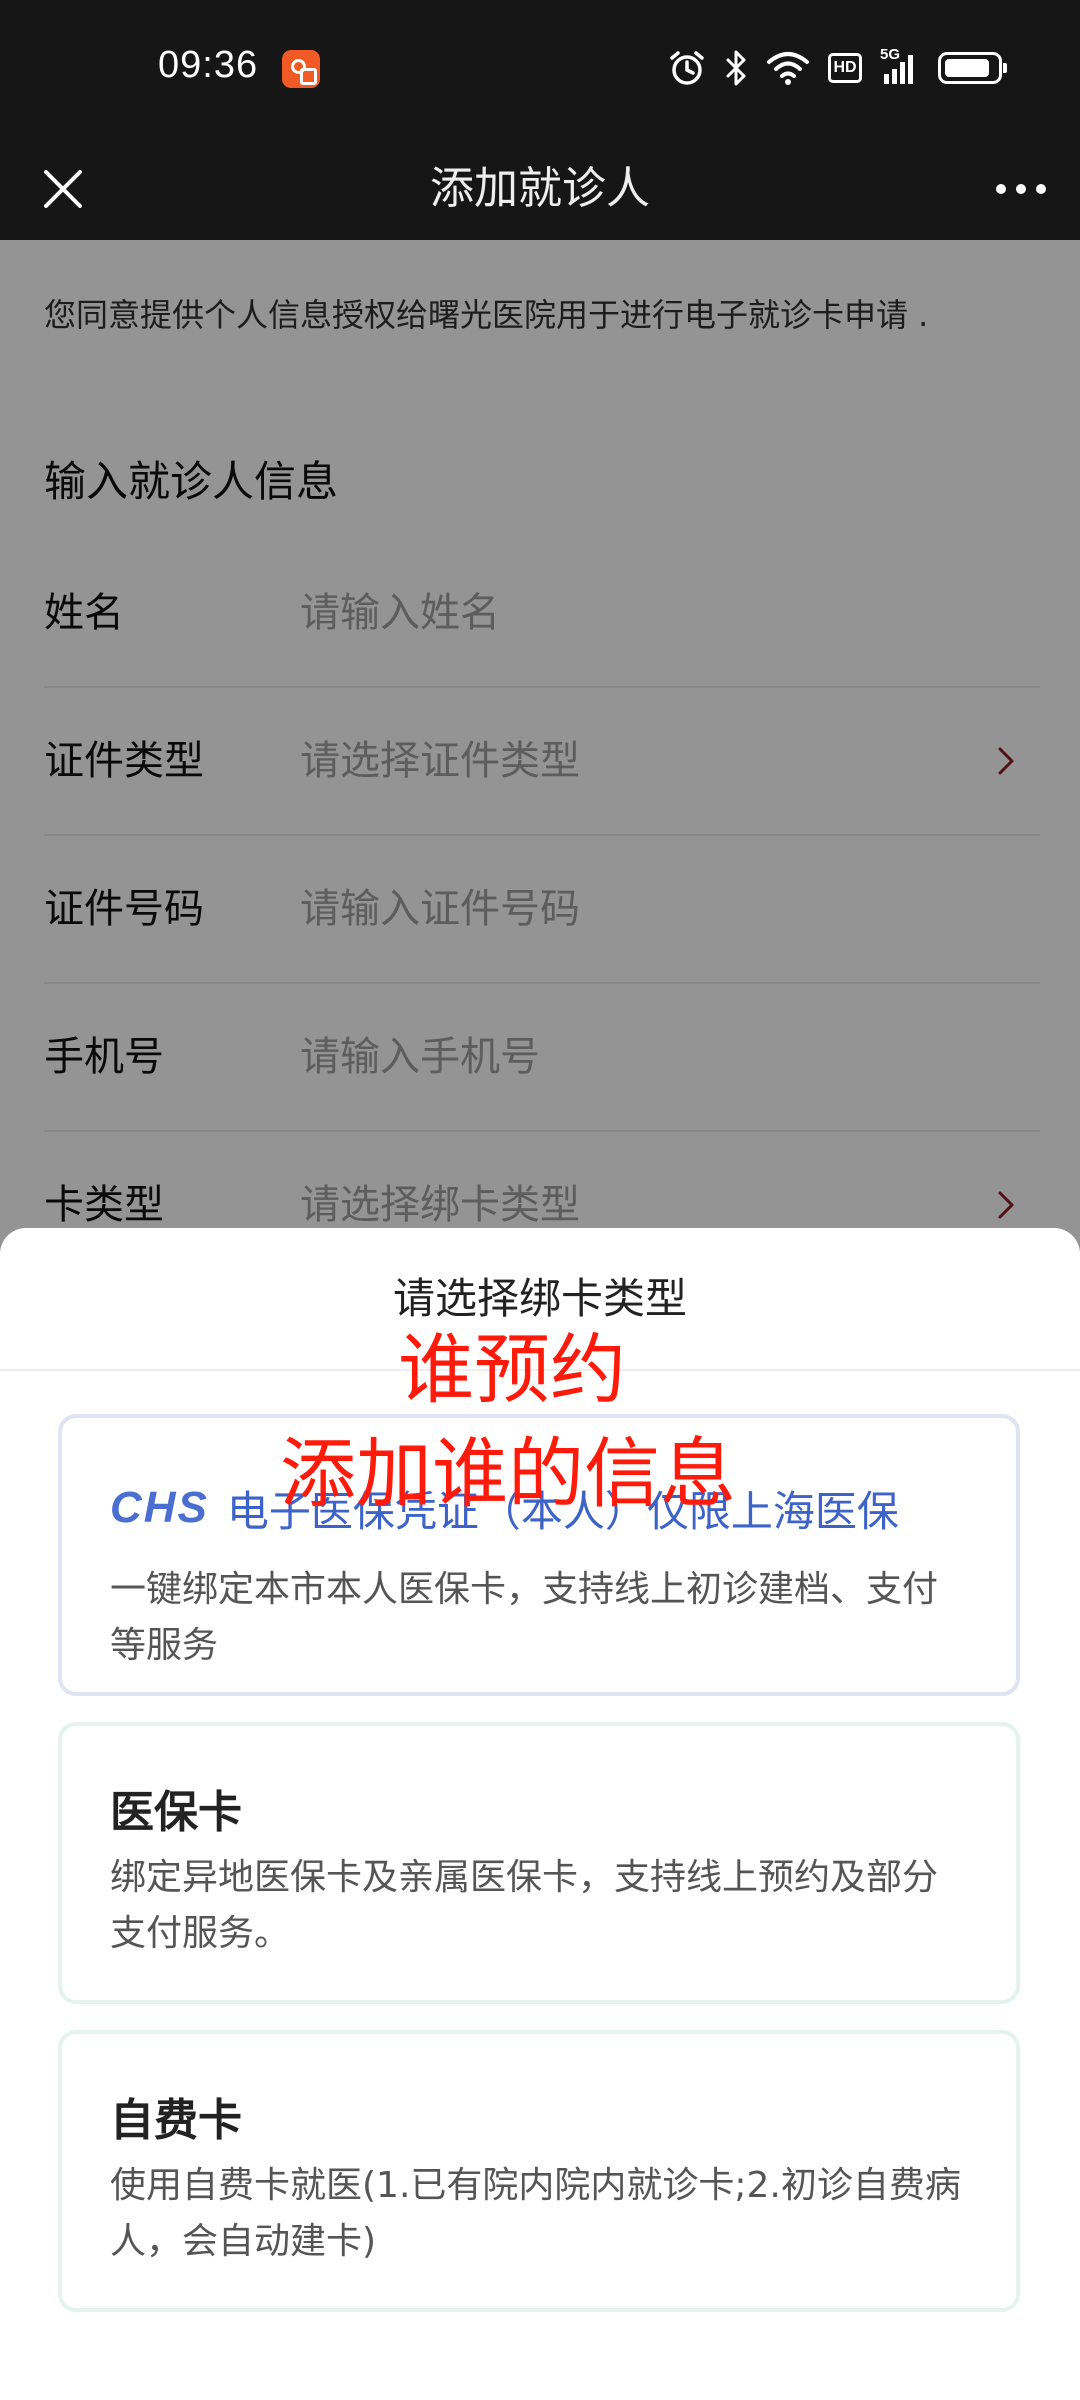 Image resolution: width=1080 pixels, height=2400 pixels. I want to click on option-description: 使用自费卡就医(1.已有院内院内就诊卡;2.初诊自费病人，会自动建卡), so click(535, 2213).